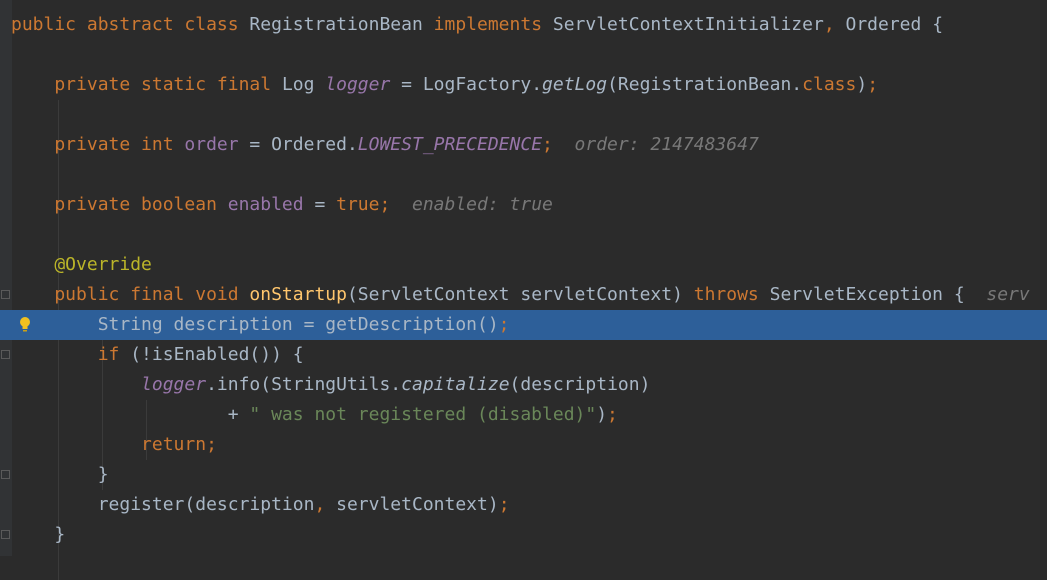  I want to click on lightbulb-icon, so click(25, 325).